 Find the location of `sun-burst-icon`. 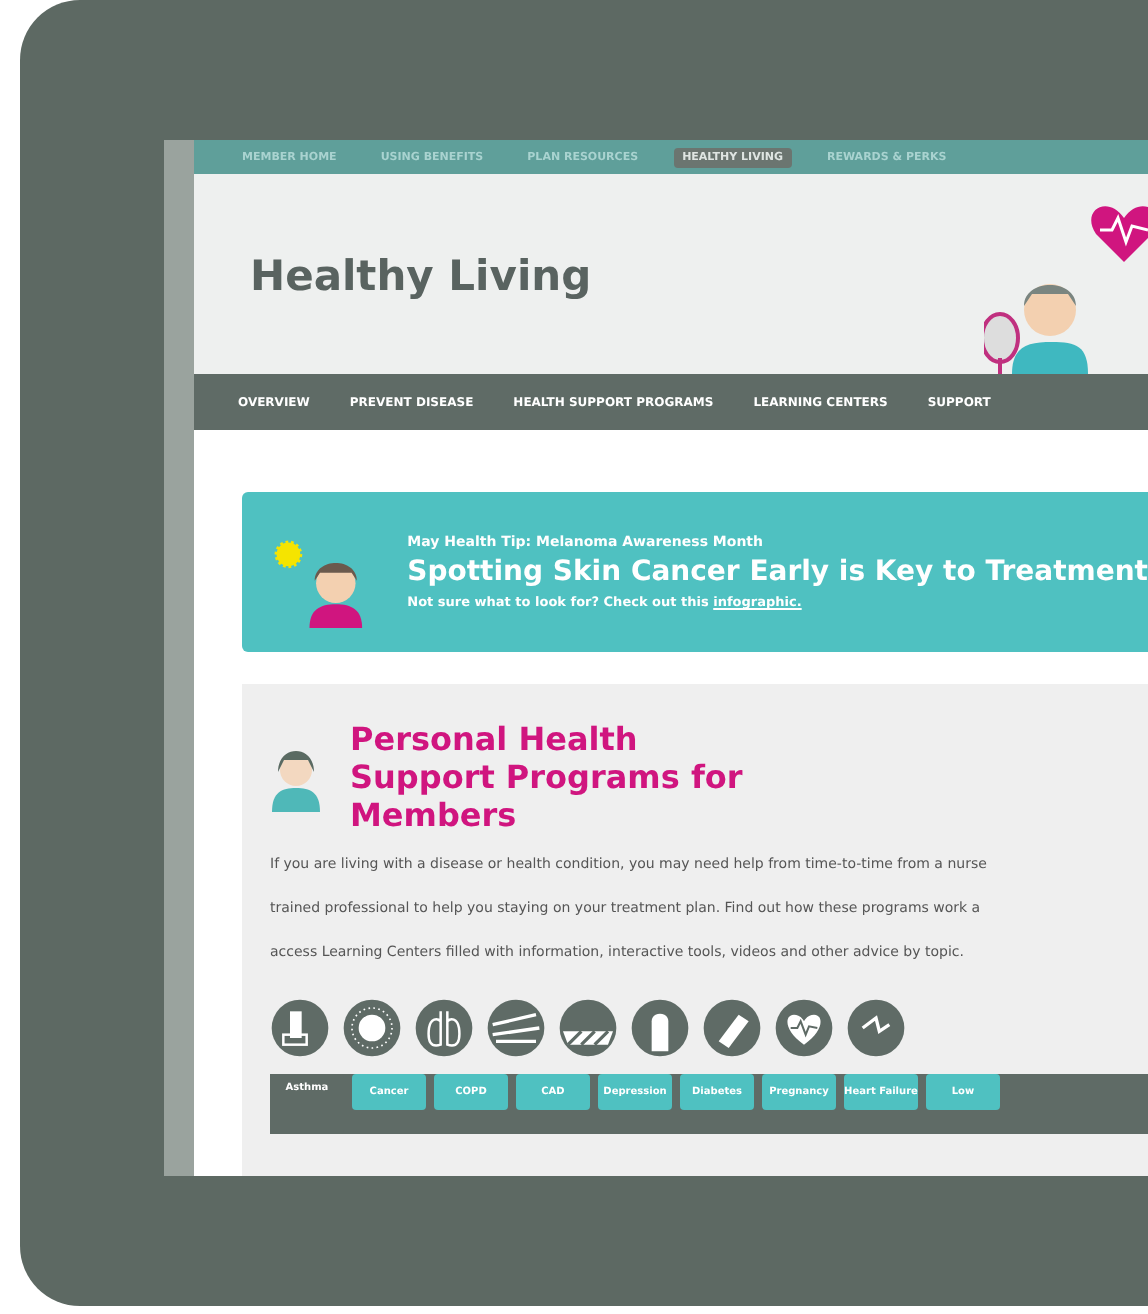

sun-burst-icon is located at coordinates (372, 1028).